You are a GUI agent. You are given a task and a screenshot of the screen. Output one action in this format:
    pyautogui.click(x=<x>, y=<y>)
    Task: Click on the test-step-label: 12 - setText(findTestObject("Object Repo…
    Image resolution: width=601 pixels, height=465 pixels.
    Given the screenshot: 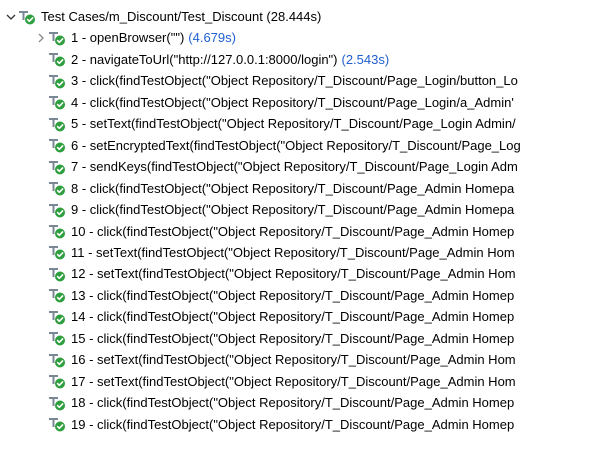 What is the action you would take?
    pyautogui.click(x=293, y=274)
    